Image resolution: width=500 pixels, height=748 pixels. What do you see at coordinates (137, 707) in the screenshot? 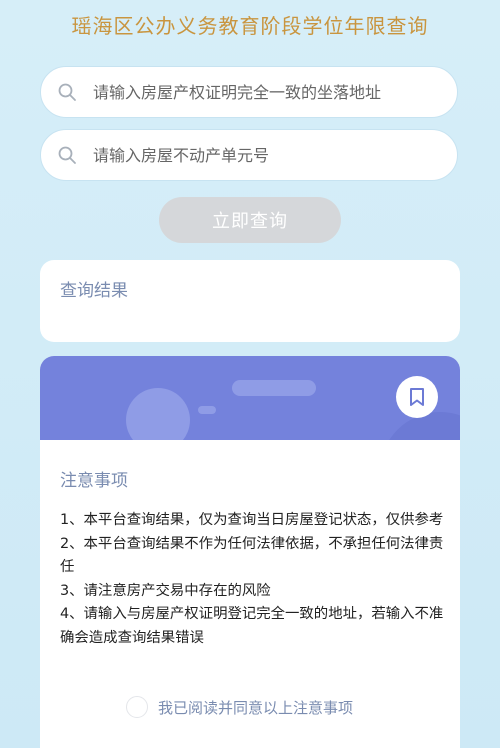
I see `agree-radio-circle` at bounding box center [137, 707].